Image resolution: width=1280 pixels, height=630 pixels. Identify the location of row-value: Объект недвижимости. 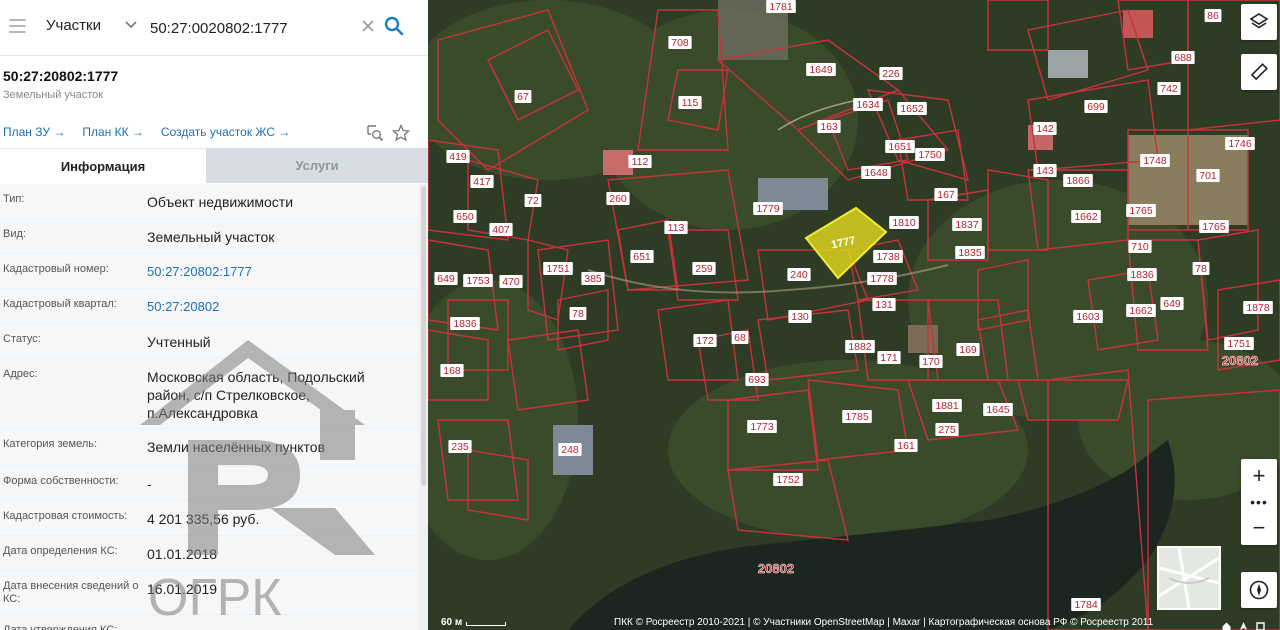
(220, 202).